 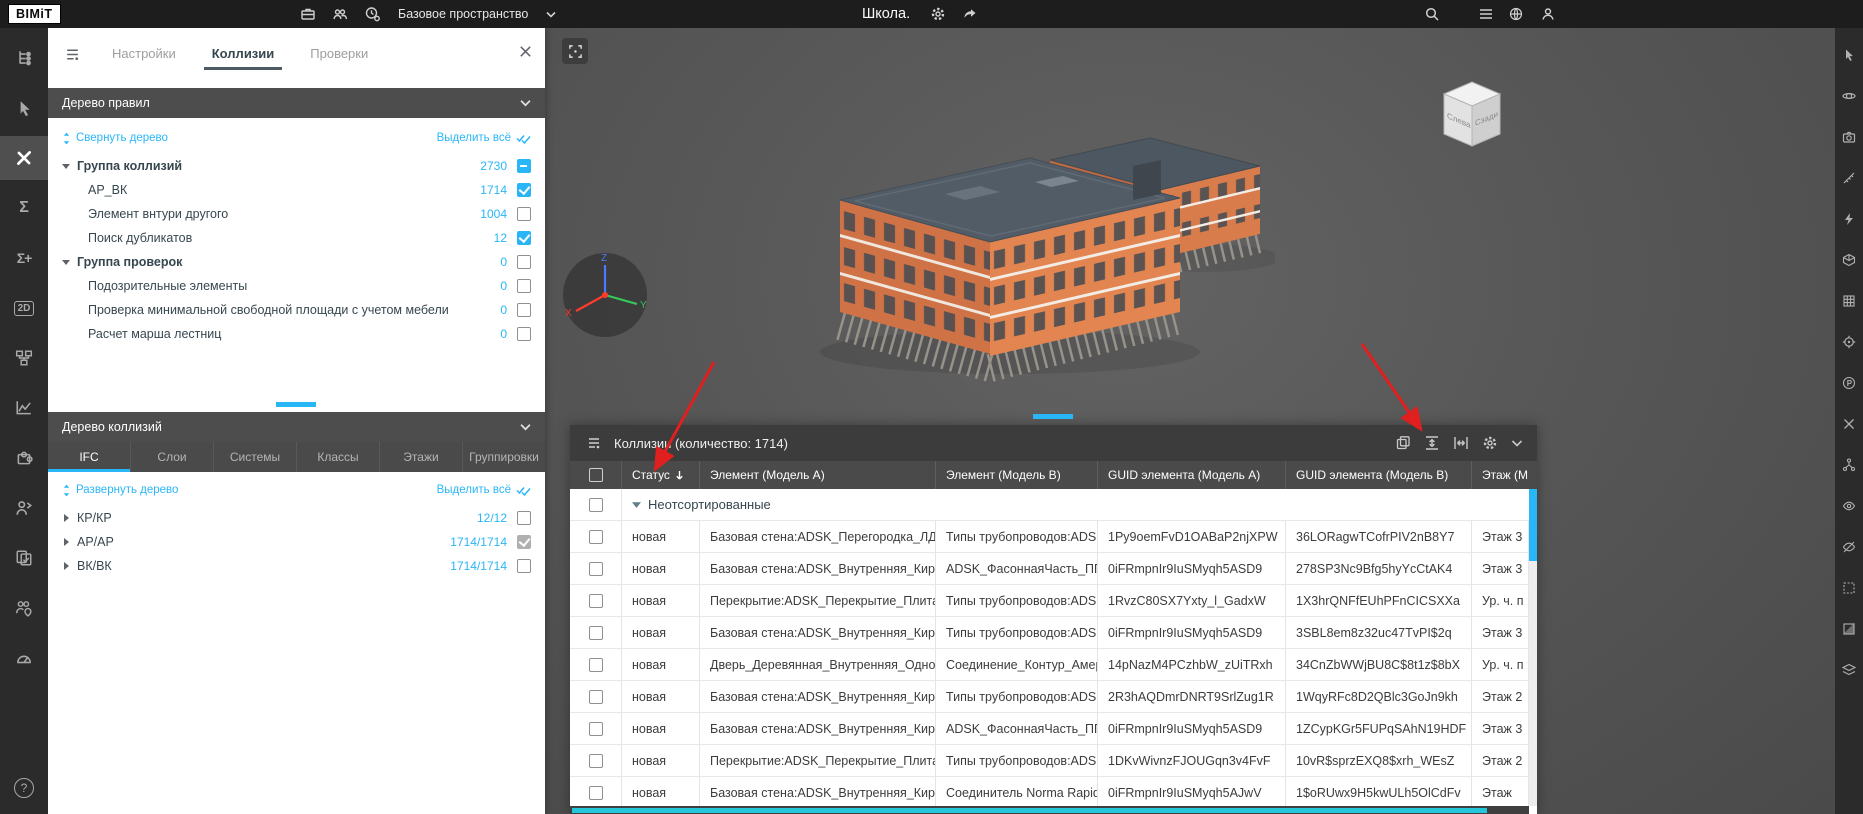 What do you see at coordinates (24, 458) in the screenshot?
I see `plugins-tool` at bounding box center [24, 458].